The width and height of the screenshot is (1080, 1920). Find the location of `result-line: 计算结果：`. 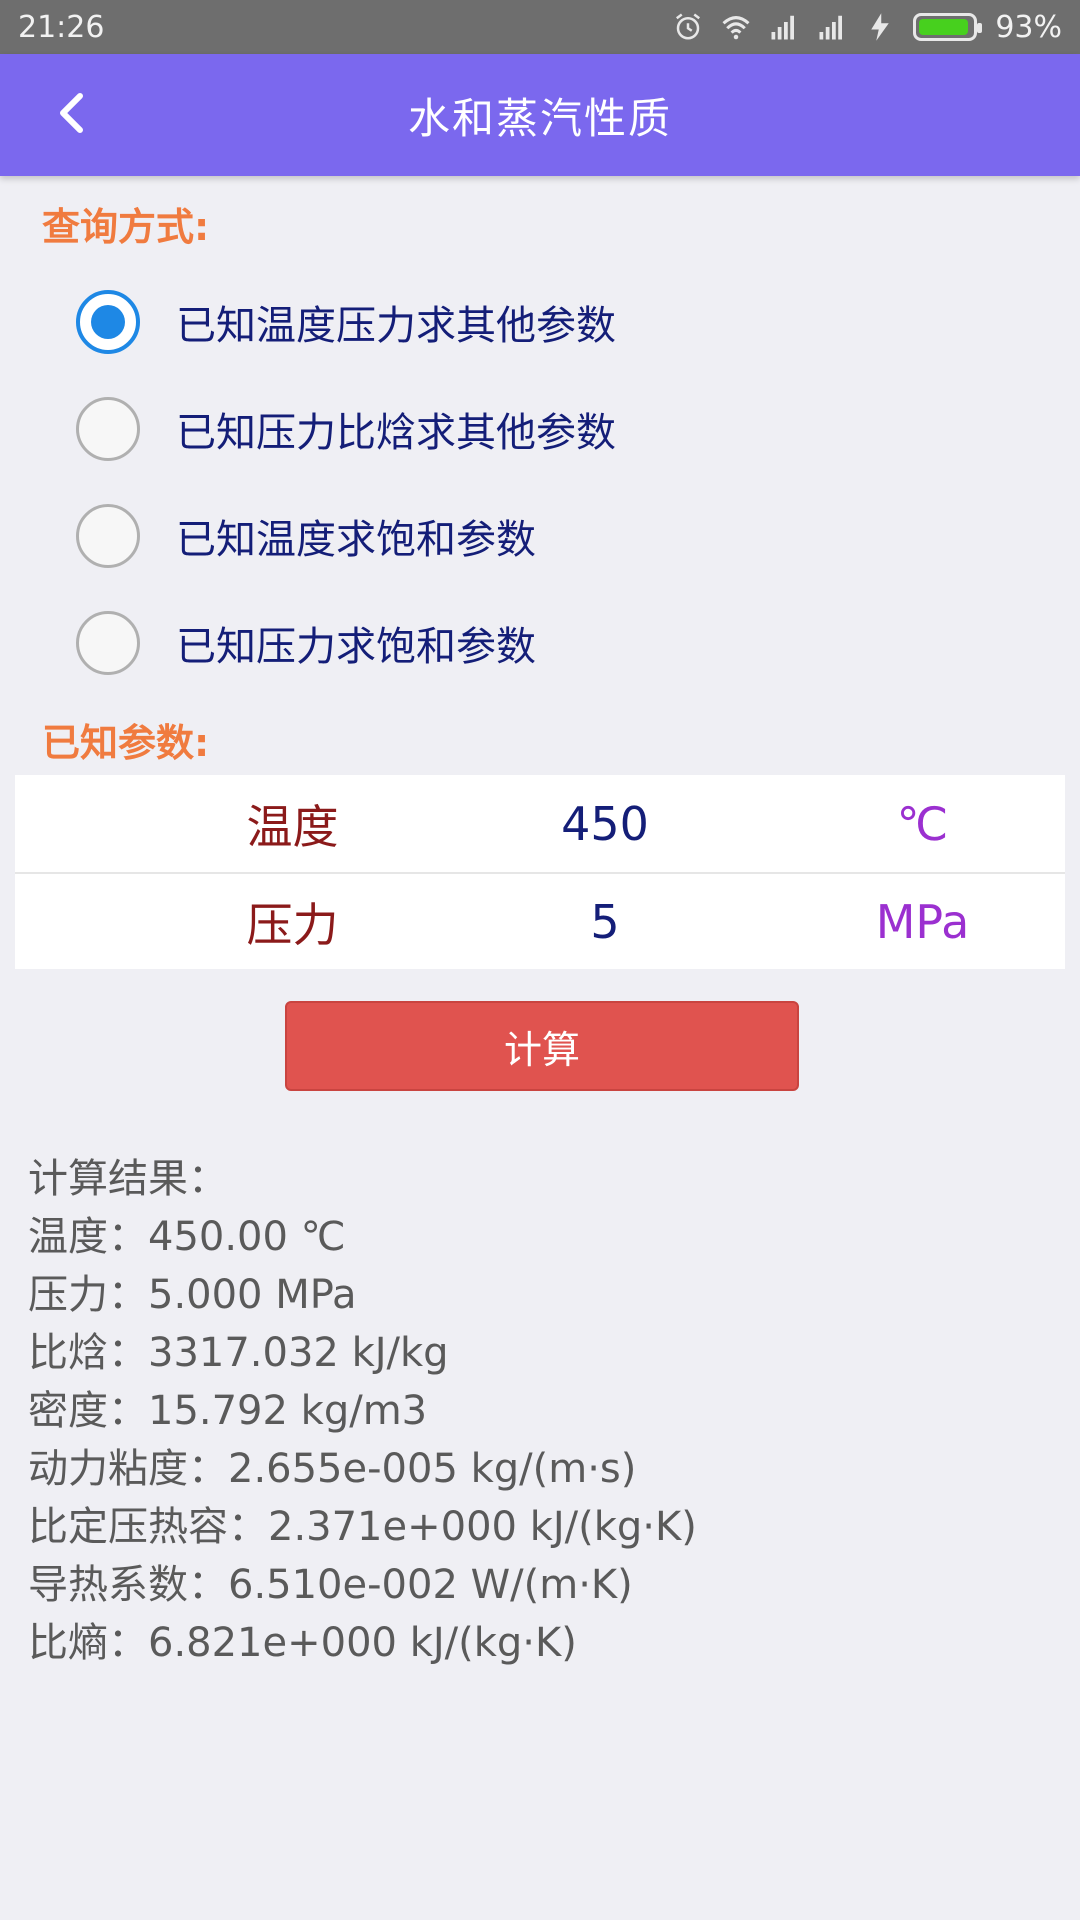

result-line: 计算结果： is located at coordinates (128, 1179).